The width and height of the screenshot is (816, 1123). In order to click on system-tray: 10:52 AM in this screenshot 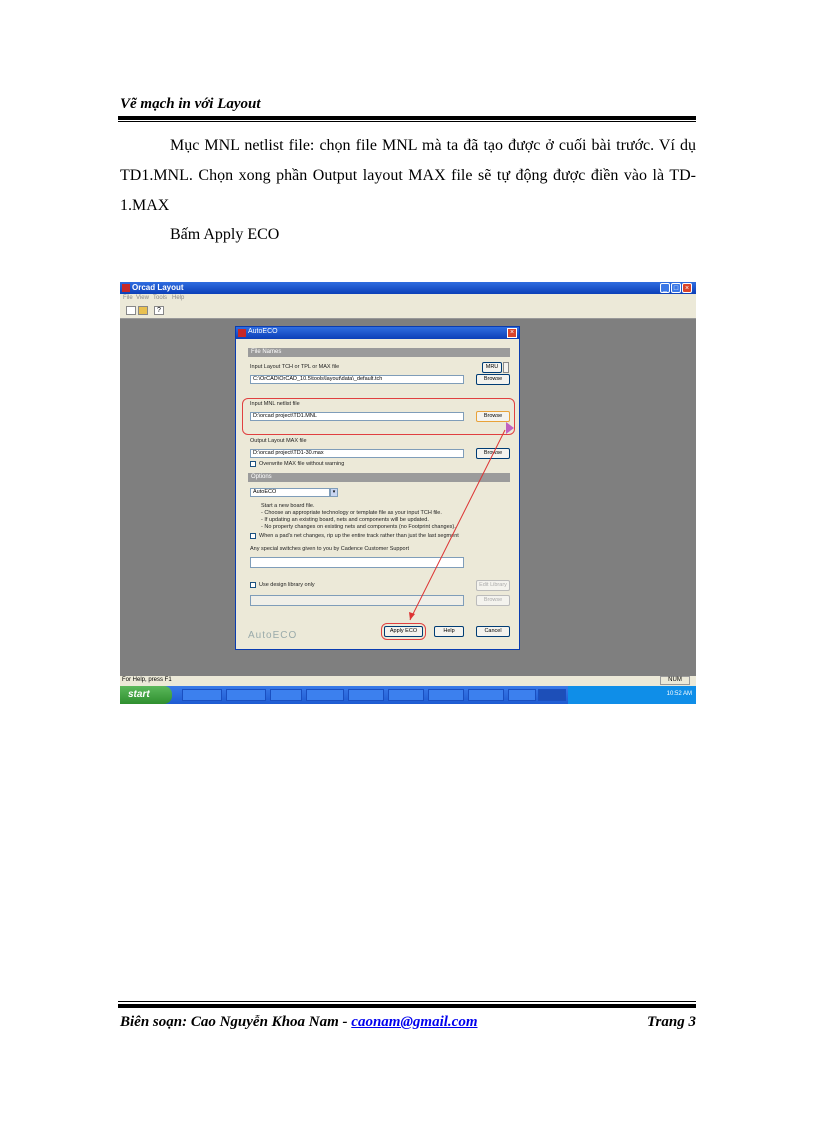, I will do `click(632, 695)`.